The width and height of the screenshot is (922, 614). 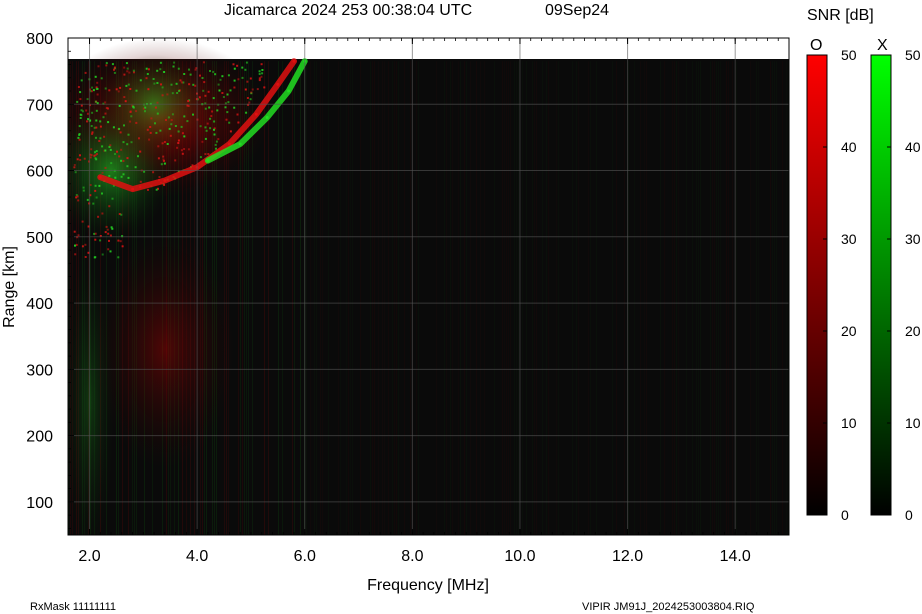 What do you see at coordinates (845, 515) in the screenshot?
I see `colorbar-tick-label: 0` at bounding box center [845, 515].